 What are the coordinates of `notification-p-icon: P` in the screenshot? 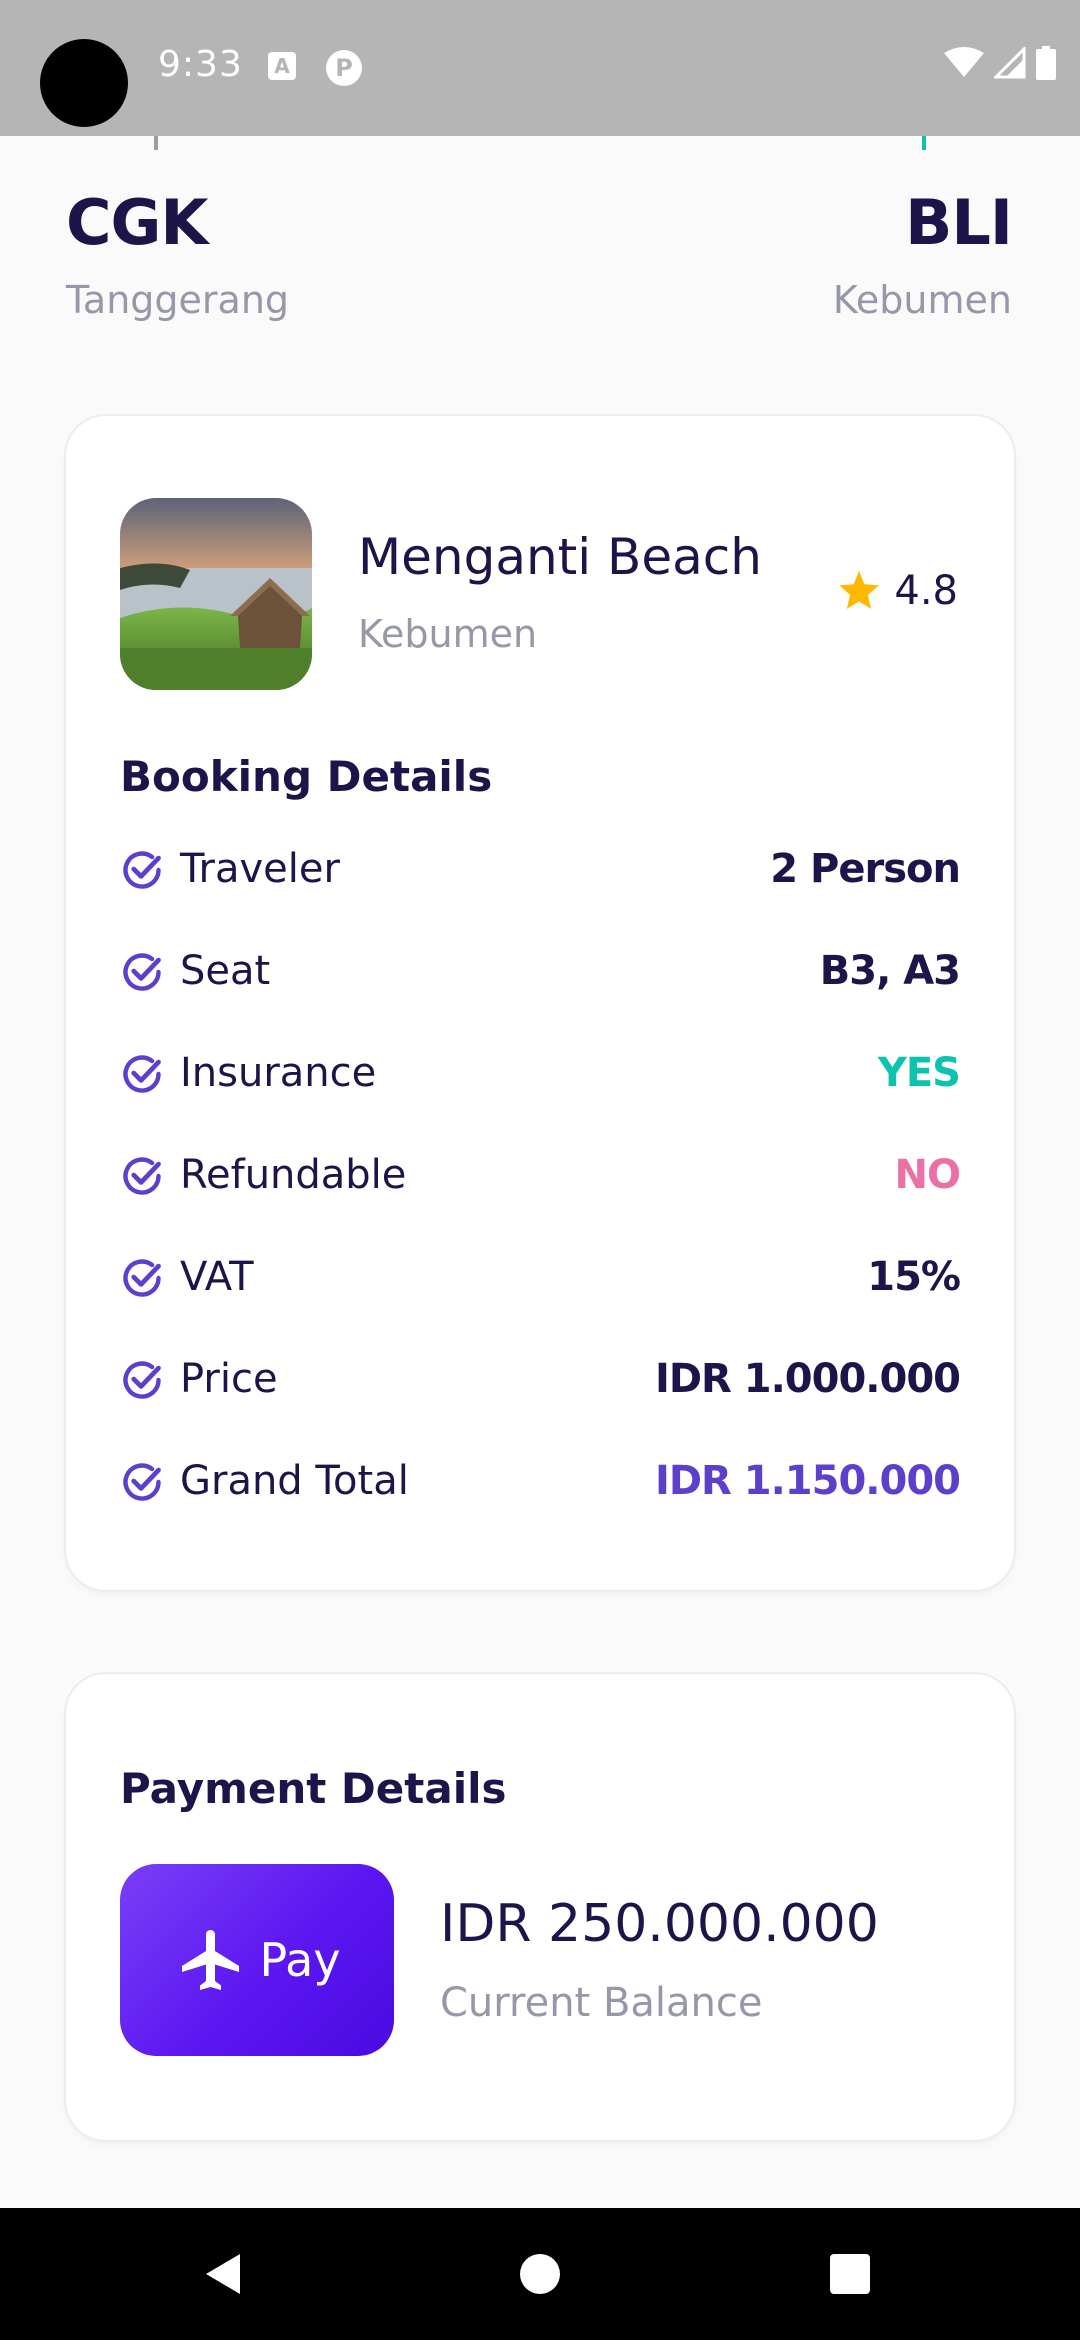 It's located at (344, 68).